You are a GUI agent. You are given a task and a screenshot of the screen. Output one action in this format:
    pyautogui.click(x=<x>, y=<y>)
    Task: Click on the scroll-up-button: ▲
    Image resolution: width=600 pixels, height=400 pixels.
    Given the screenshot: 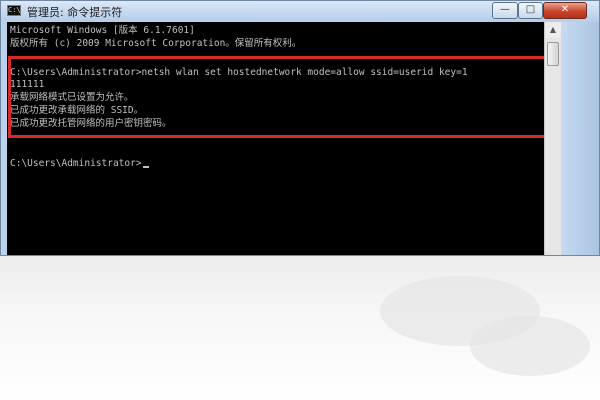 What is the action you would take?
    pyautogui.click(x=553, y=30)
    